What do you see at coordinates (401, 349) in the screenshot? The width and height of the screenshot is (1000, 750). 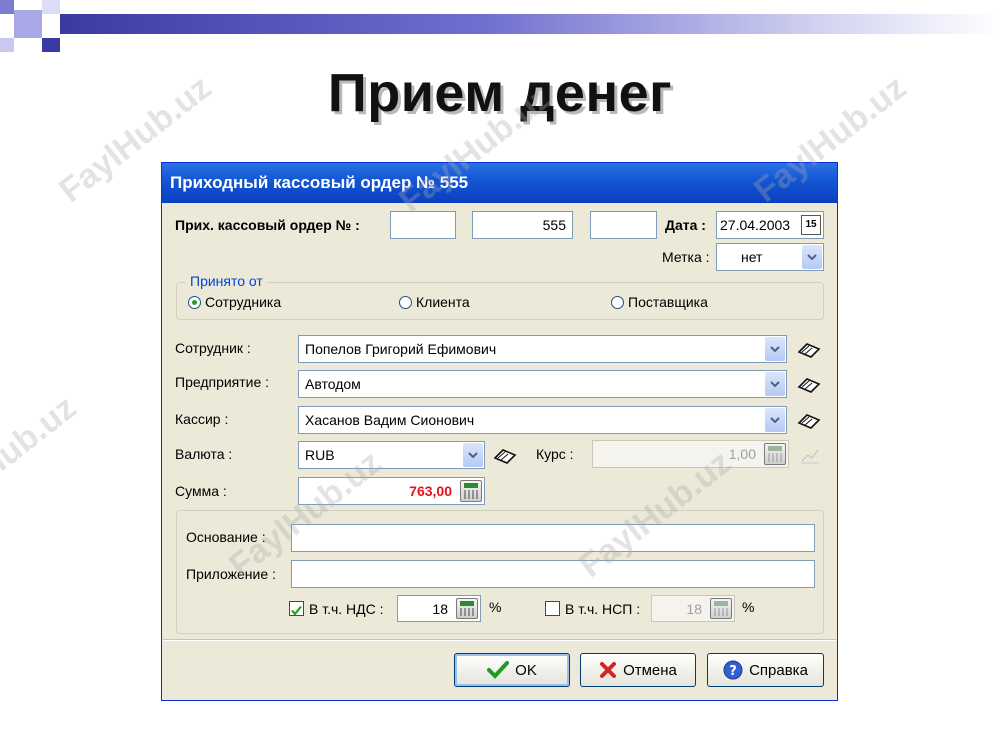 I see `employee-value: Попелов Григорий Ефимович` at bounding box center [401, 349].